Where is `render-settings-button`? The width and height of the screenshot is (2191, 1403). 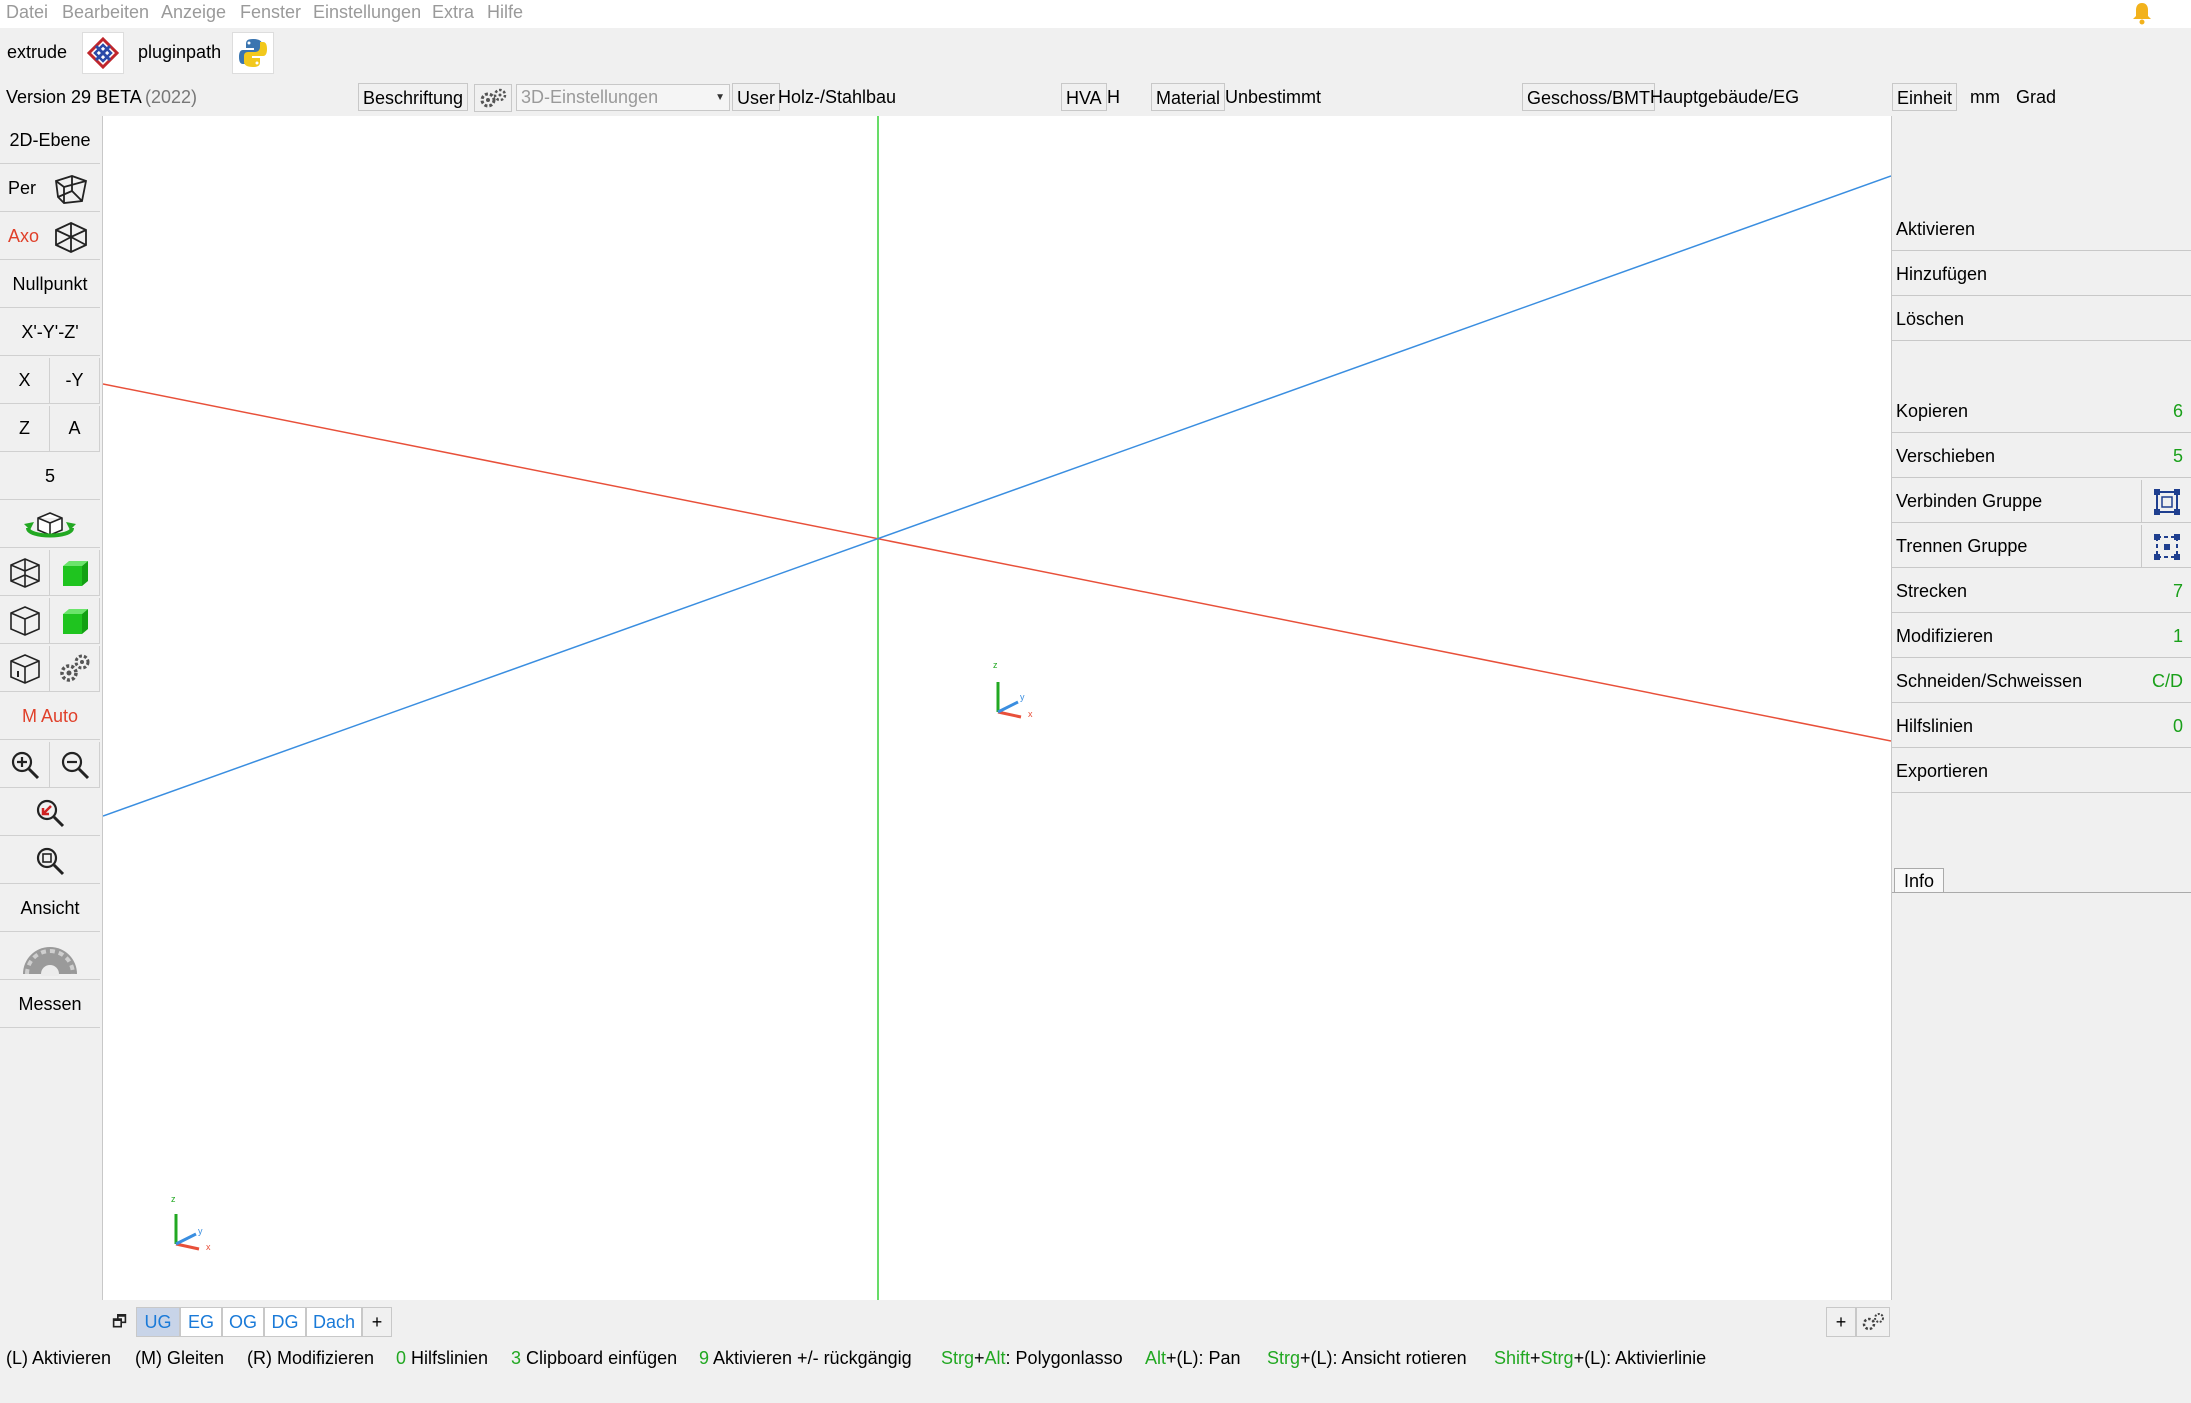 render-settings-button is located at coordinates (75, 669).